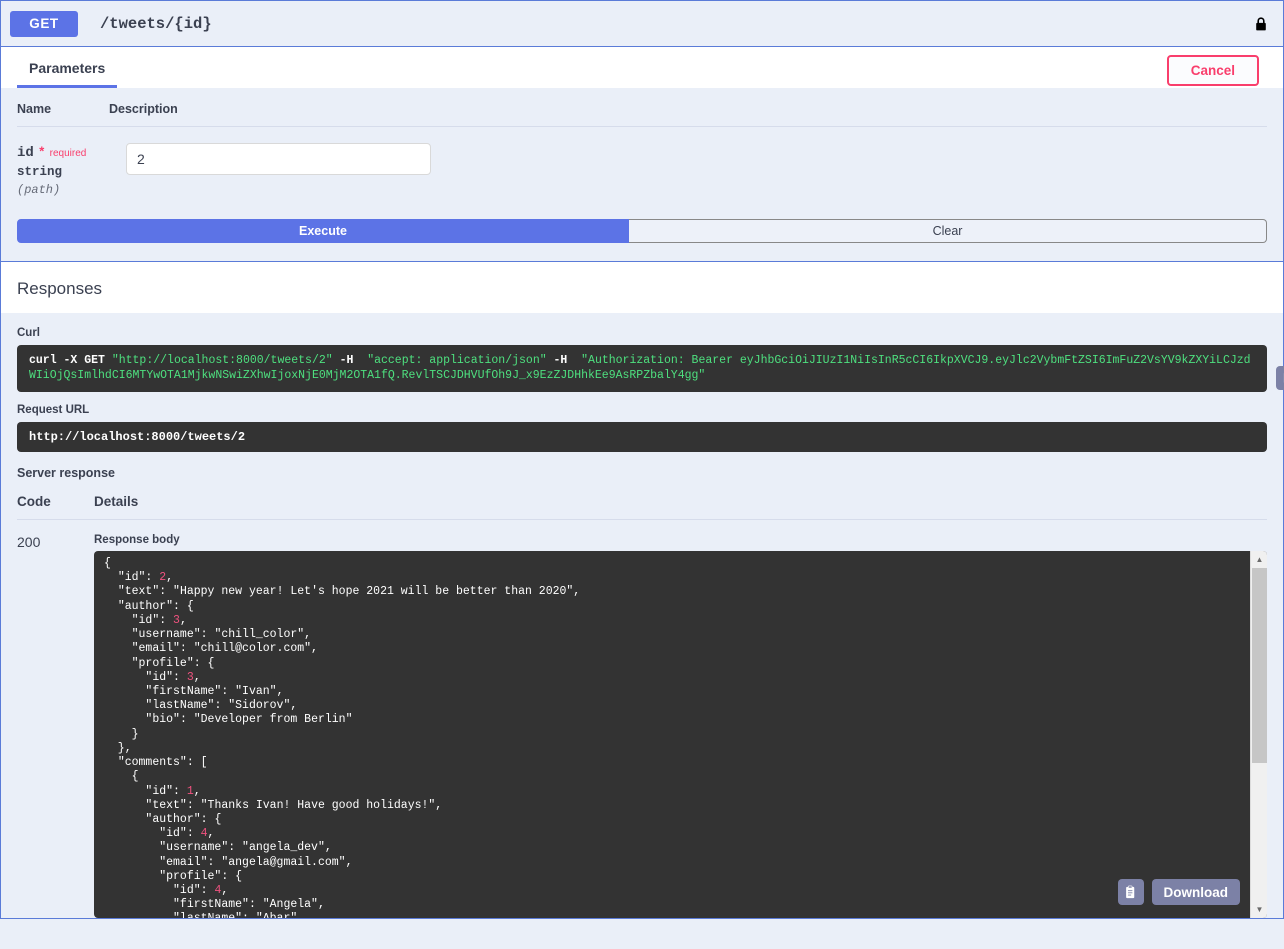 The height and width of the screenshot is (949, 1284). What do you see at coordinates (25, 153) in the screenshot?
I see `parameter-name-text: id` at bounding box center [25, 153].